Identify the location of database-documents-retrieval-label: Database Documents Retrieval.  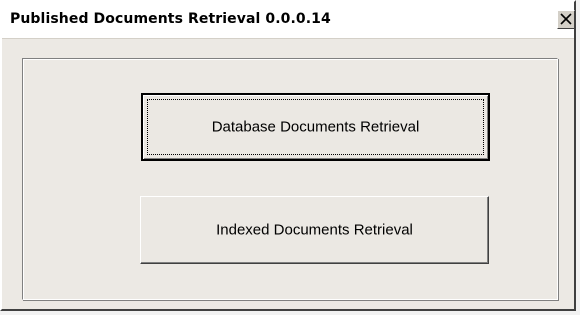
(315, 127).